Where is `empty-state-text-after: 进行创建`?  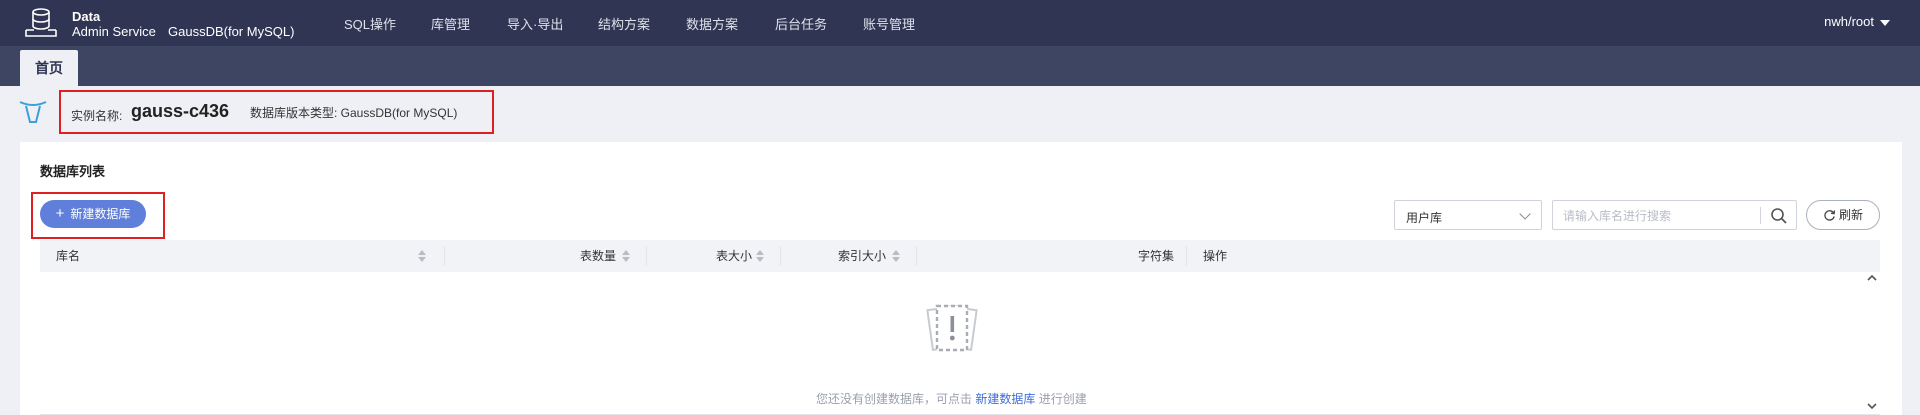
empty-state-text-after: 进行创建 is located at coordinates (1061, 399).